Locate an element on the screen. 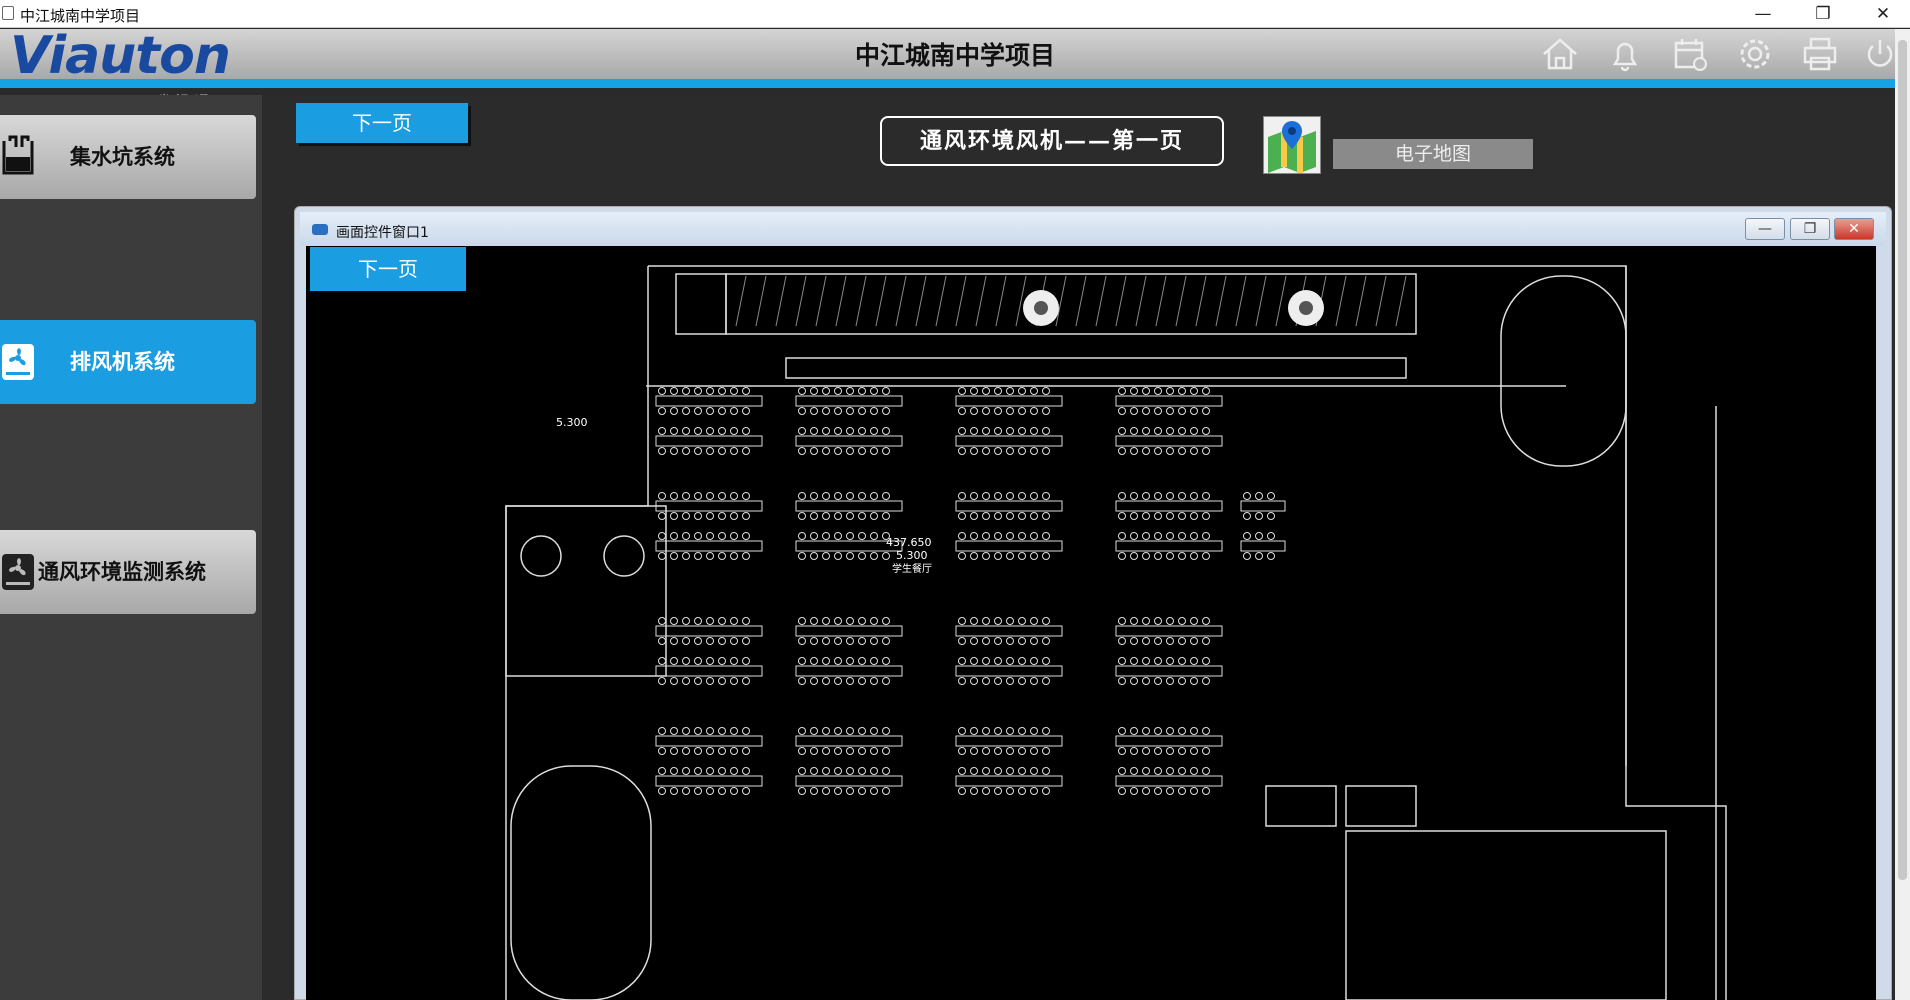  sidebar-item-sump-system: 集水坑系统 is located at coordinates (128, 157).